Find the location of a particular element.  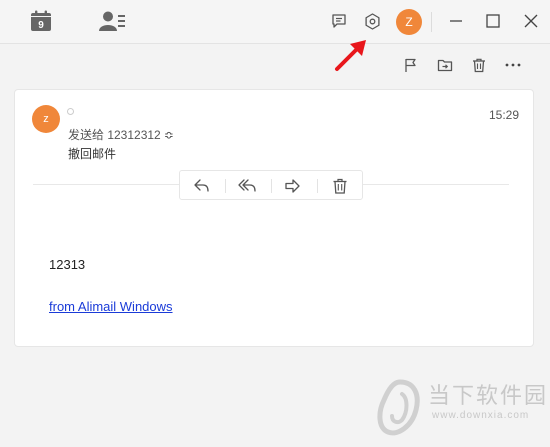

sender-avatar-letter: z is located at coordinates (46, 119).